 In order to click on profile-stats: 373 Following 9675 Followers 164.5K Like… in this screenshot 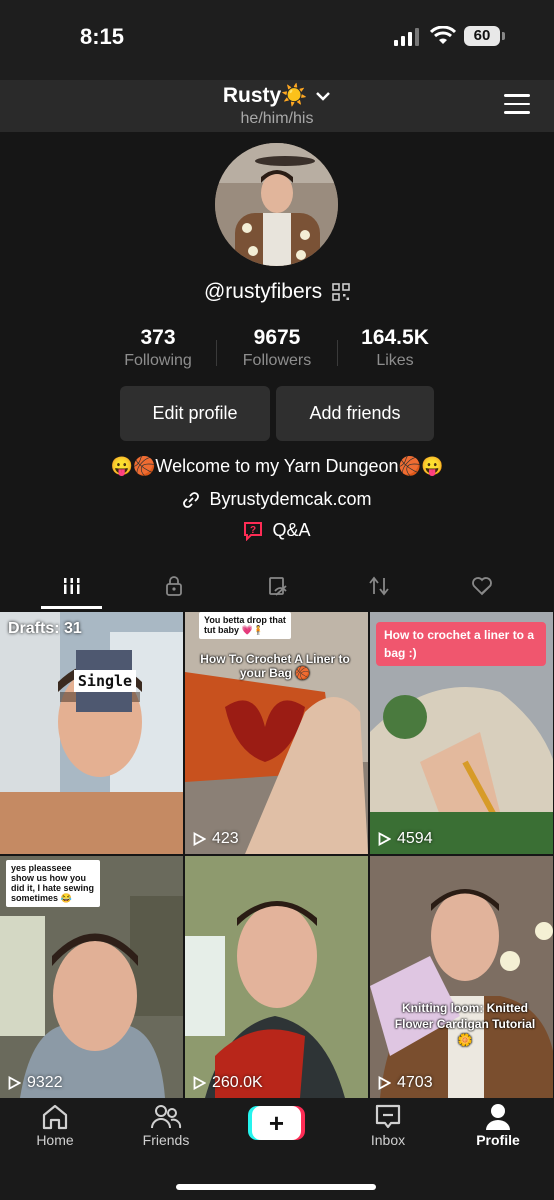, I will do `click(277, 351)`.